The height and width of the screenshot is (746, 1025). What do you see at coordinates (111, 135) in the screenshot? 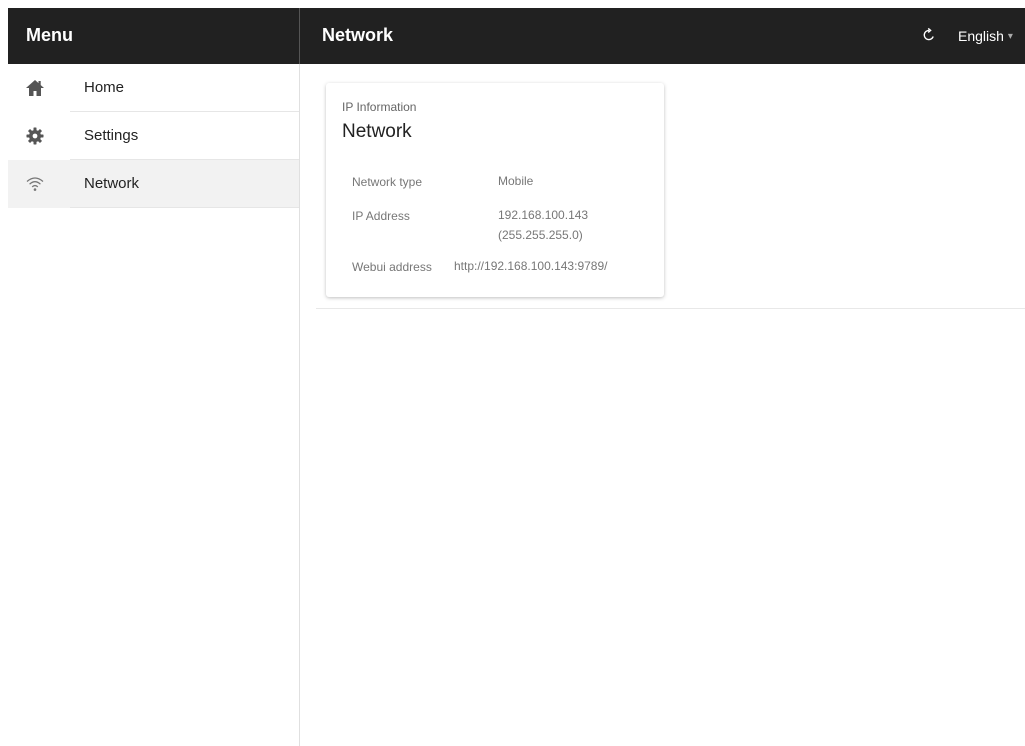
I see `sidebar-item-label: Settings` at bounding box center [111, 135].